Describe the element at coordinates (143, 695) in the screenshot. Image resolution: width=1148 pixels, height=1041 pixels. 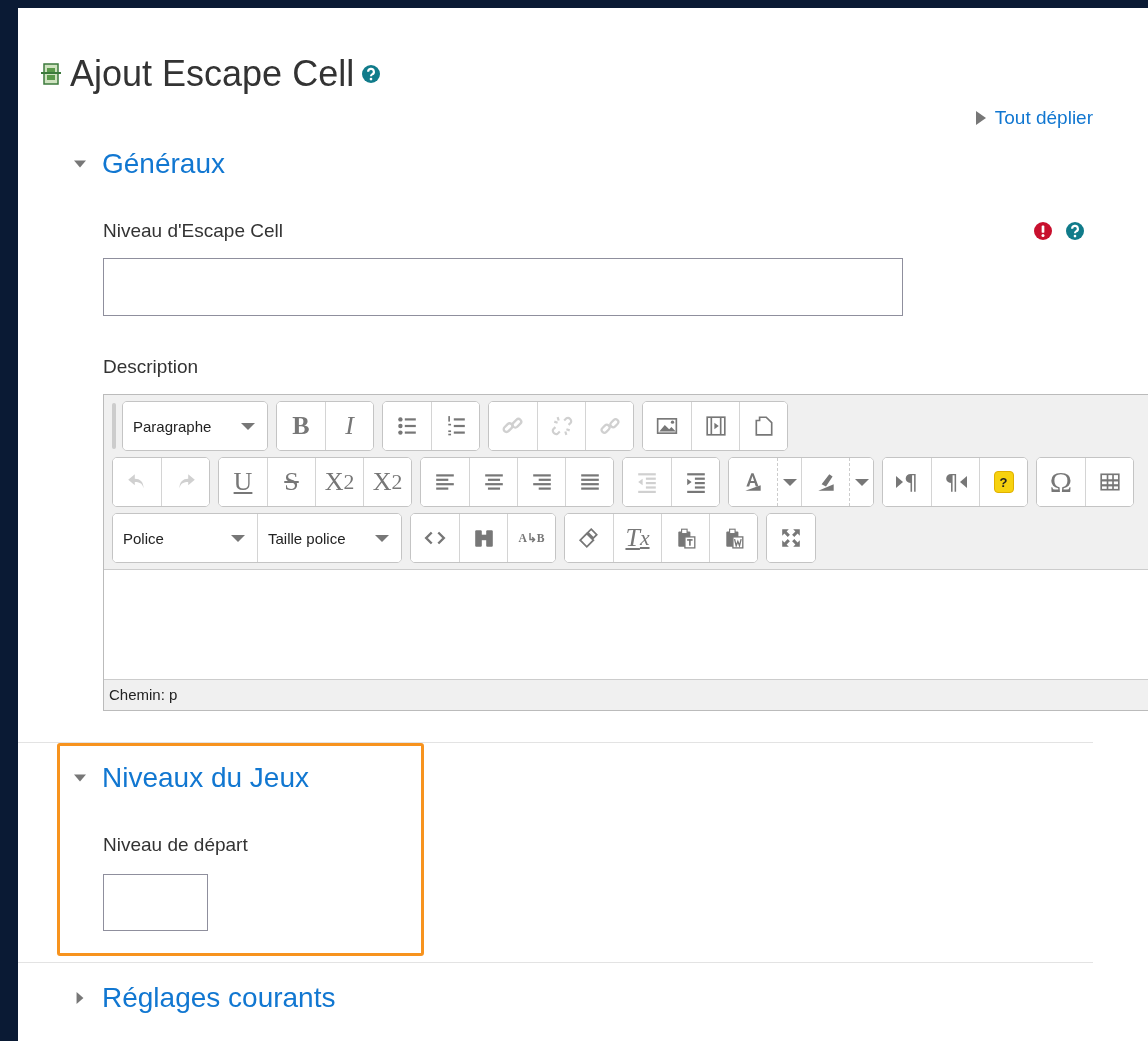
I see `editor-path: Chemin: p` at that location.